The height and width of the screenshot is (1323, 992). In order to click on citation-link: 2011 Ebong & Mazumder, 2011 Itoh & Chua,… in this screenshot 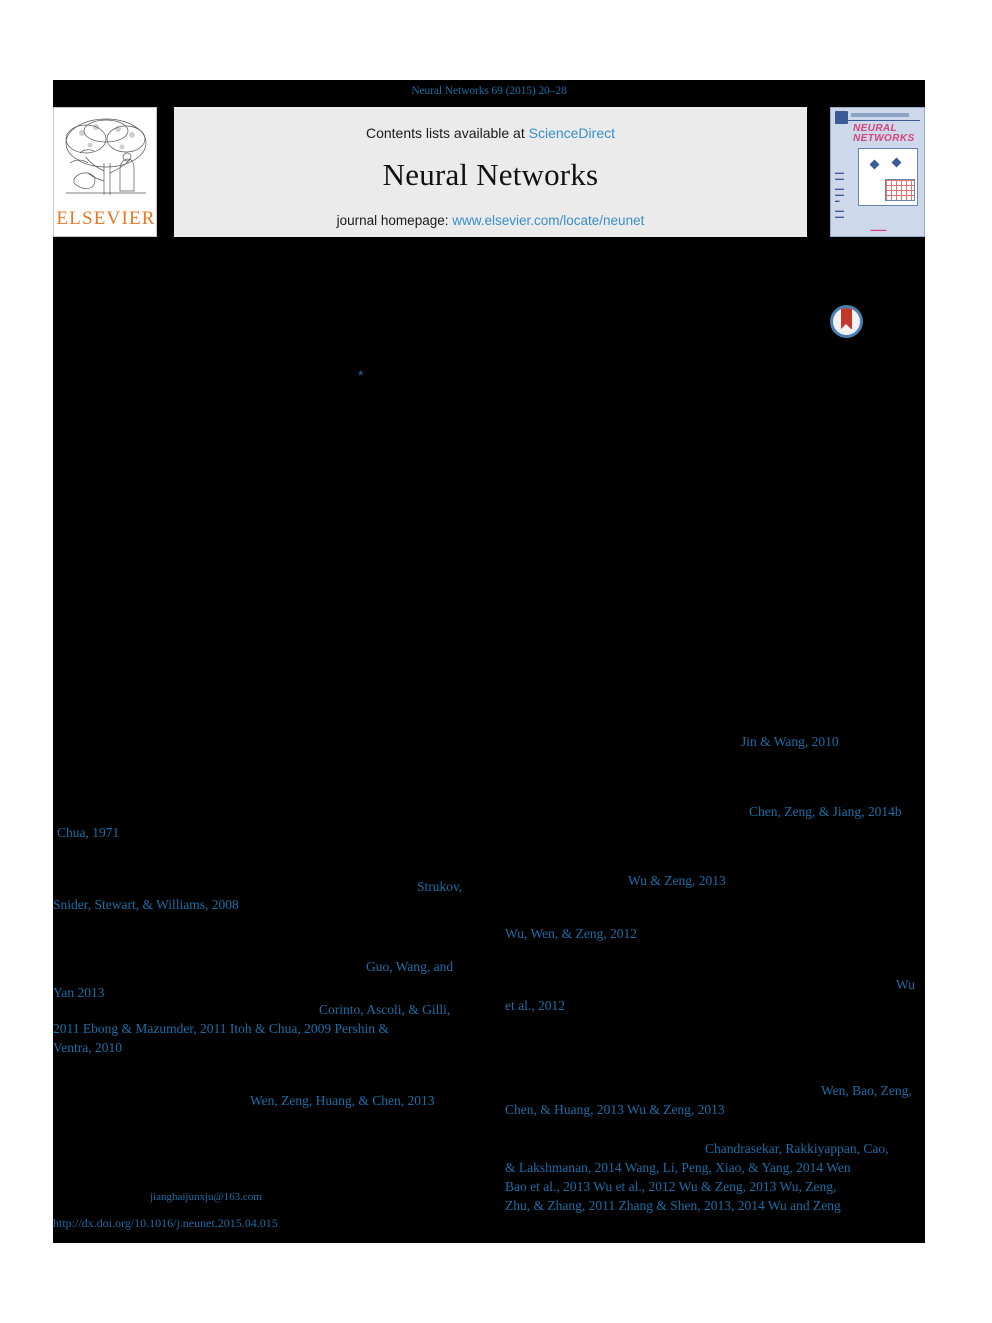, I will do `click(221, 1029)`.